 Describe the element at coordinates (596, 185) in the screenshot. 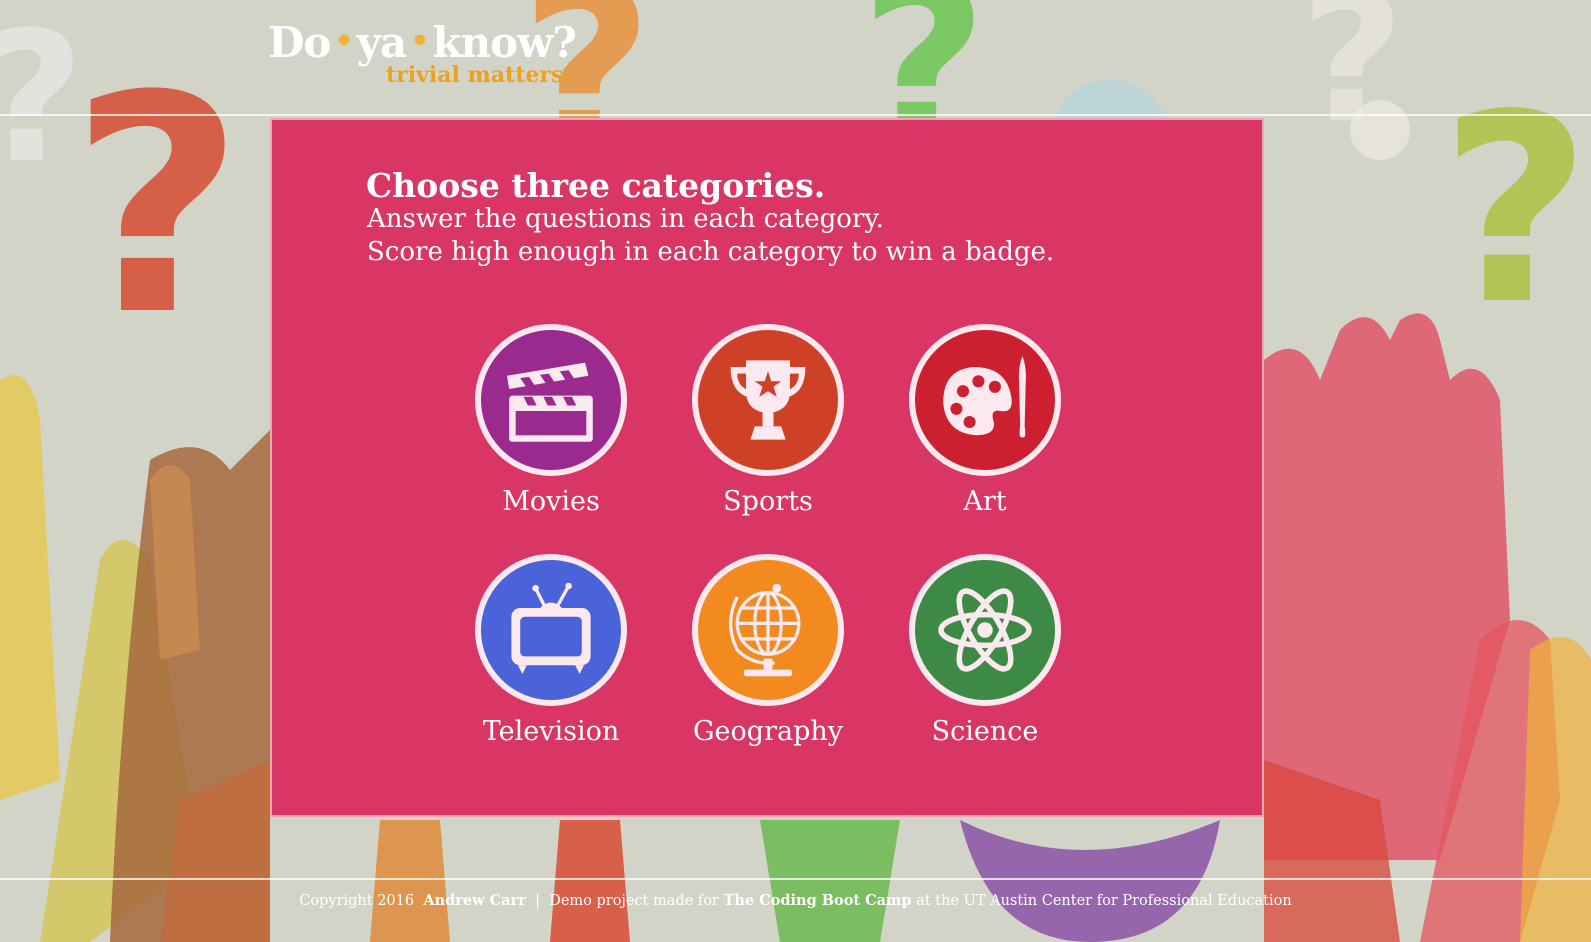

I see `page-title: Choose three categories.` at that location.